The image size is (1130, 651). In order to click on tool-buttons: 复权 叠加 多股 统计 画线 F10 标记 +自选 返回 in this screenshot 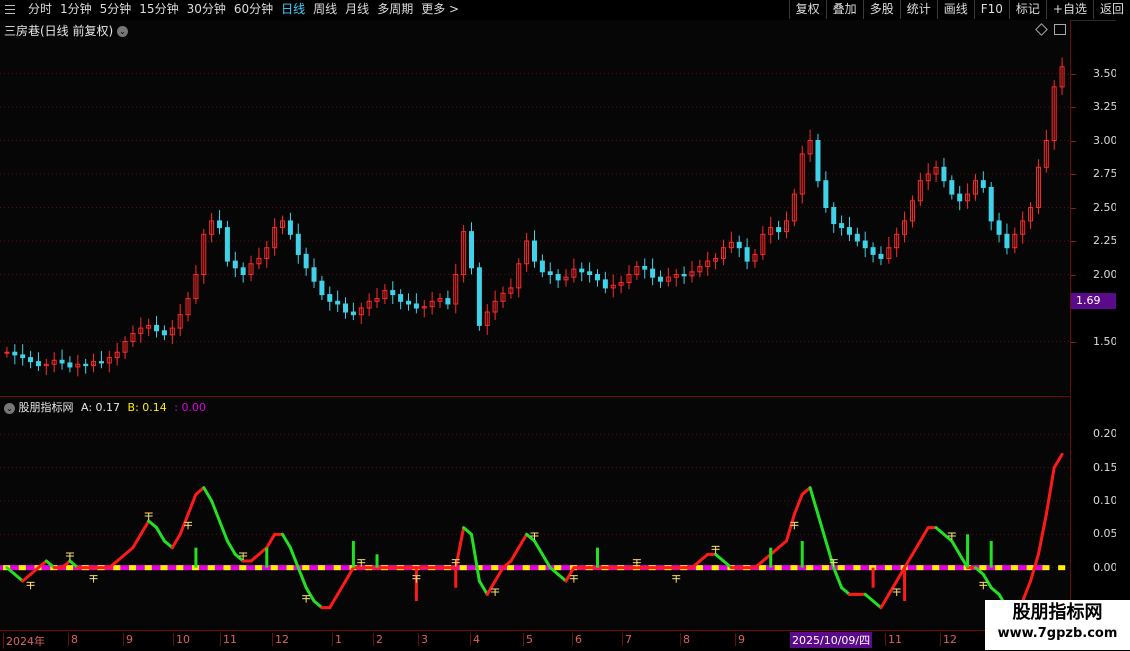, I will do `click(959, 9)`.